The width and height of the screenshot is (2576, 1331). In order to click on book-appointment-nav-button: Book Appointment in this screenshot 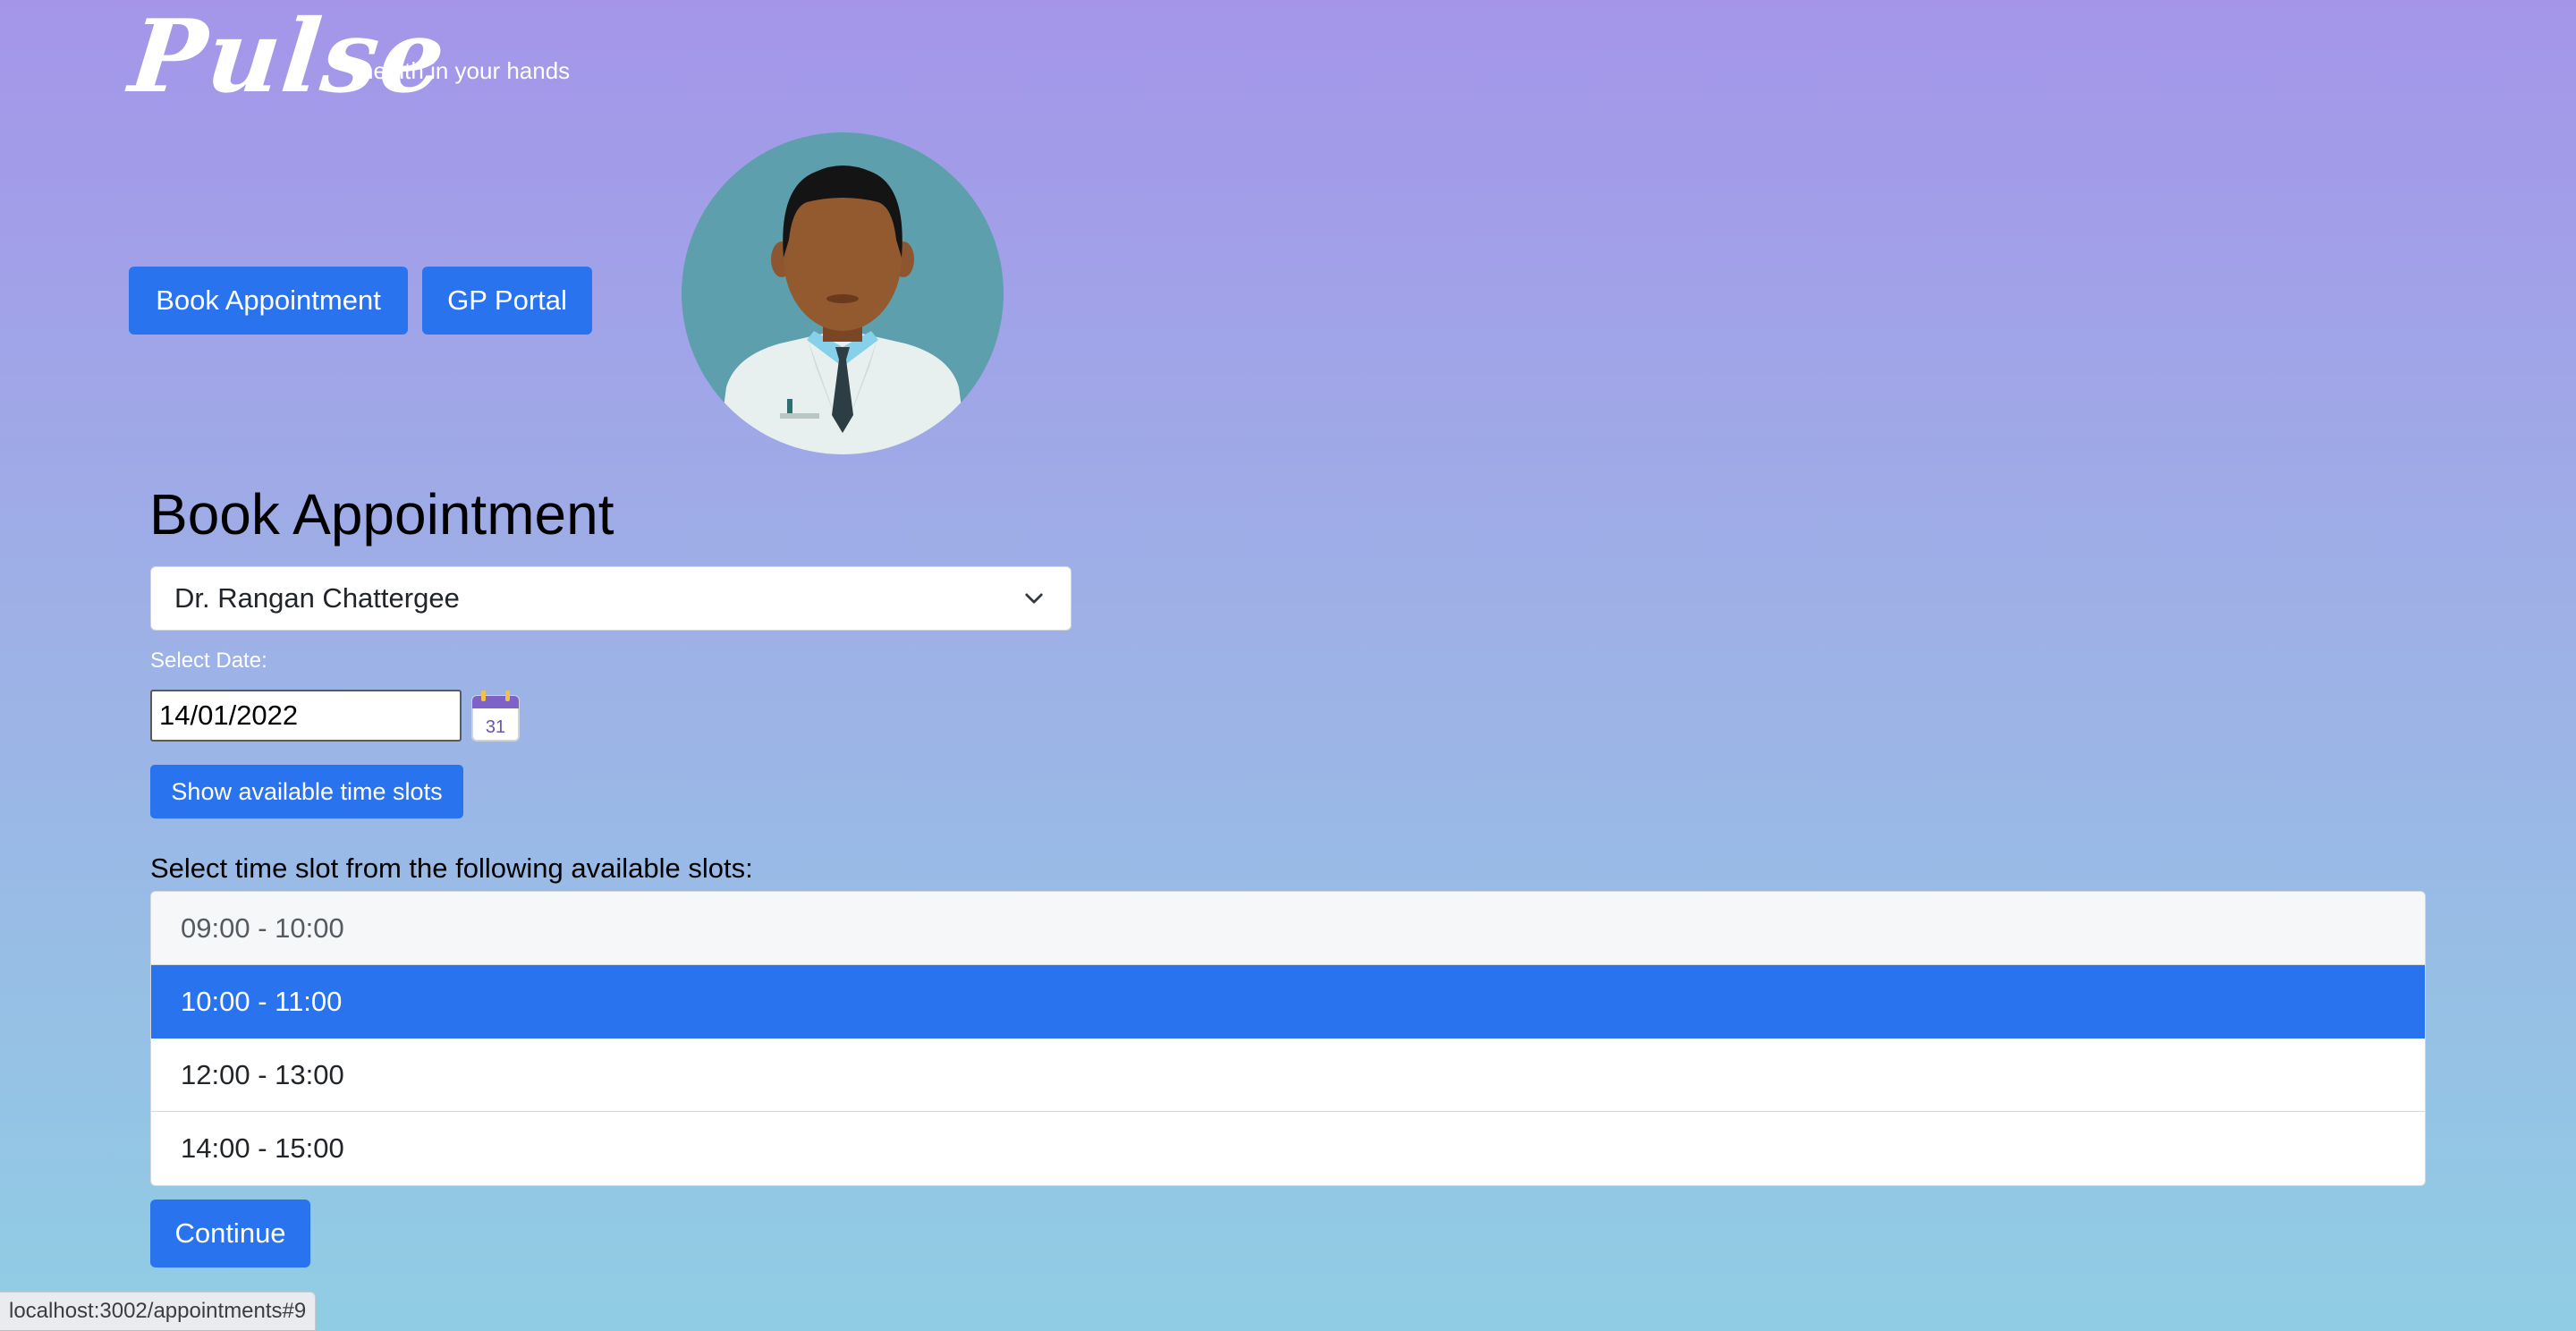, I will do `click(268, 301)`.